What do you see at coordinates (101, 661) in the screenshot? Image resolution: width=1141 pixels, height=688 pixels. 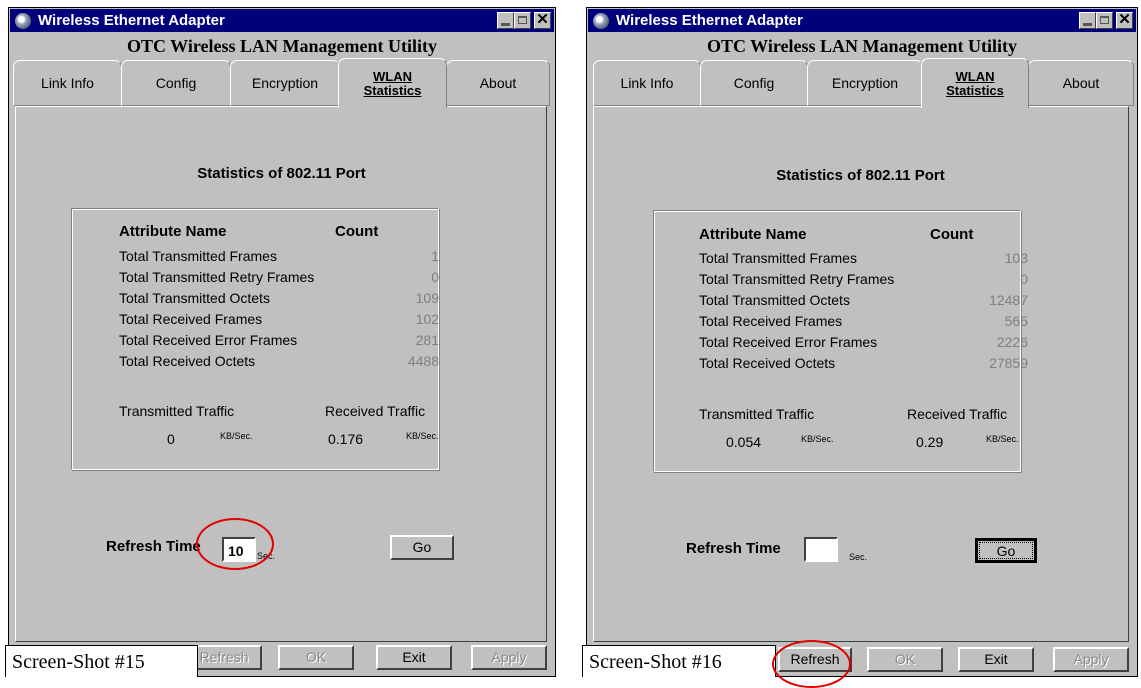 I see `caption-screenshot-15: Screen-Shot #15` at bounding box center [101, 661].